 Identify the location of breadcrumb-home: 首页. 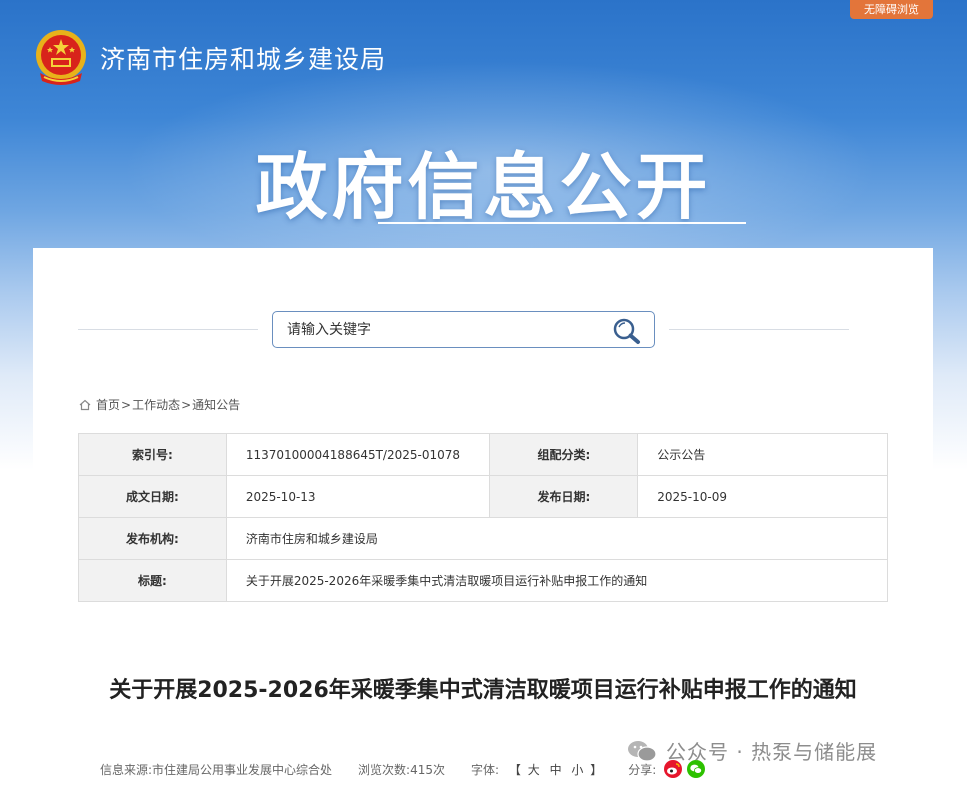
(108, 404).